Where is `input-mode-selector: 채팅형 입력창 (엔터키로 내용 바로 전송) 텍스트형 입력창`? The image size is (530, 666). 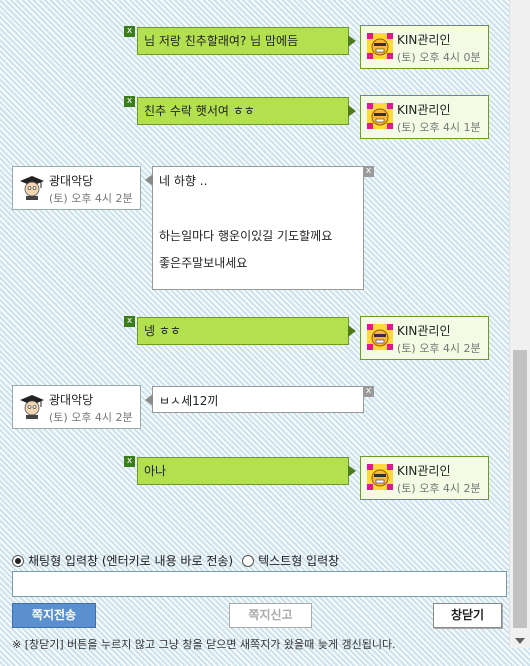 input-mode-selector: 채팅형 입력창 (엔터키로 내용 바로 전송) 텍스트형 입력창 is located at coordinates (175, 560).